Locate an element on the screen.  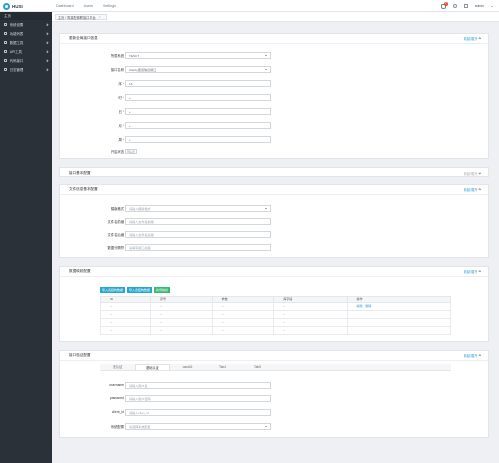
tab-5: Tab5 is located at coordinates (257, 367).